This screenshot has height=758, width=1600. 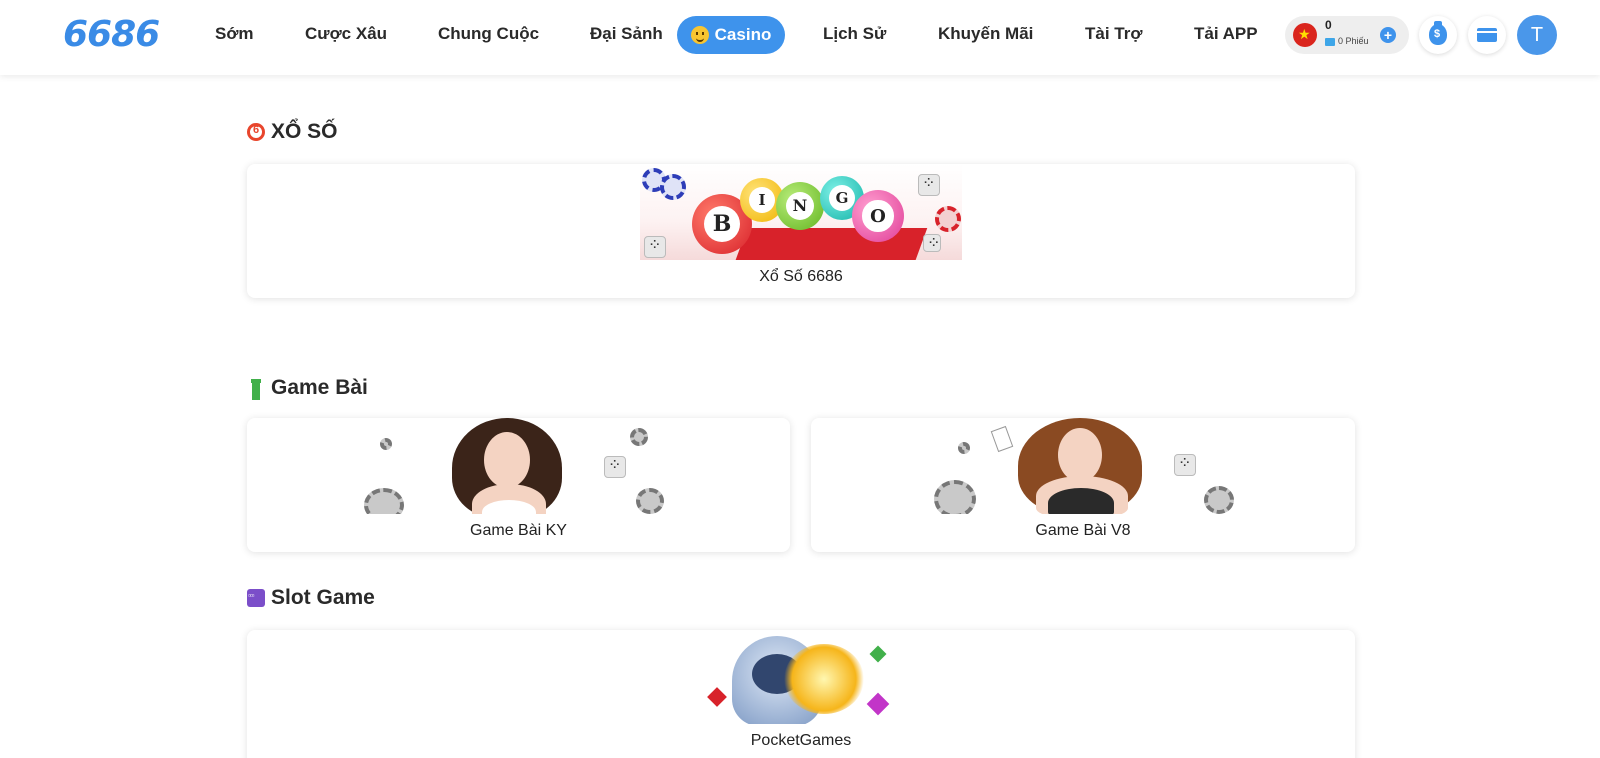 I want to click on wallet-balance: 0 0 Phiếu +, so click(x=1347, y=35).